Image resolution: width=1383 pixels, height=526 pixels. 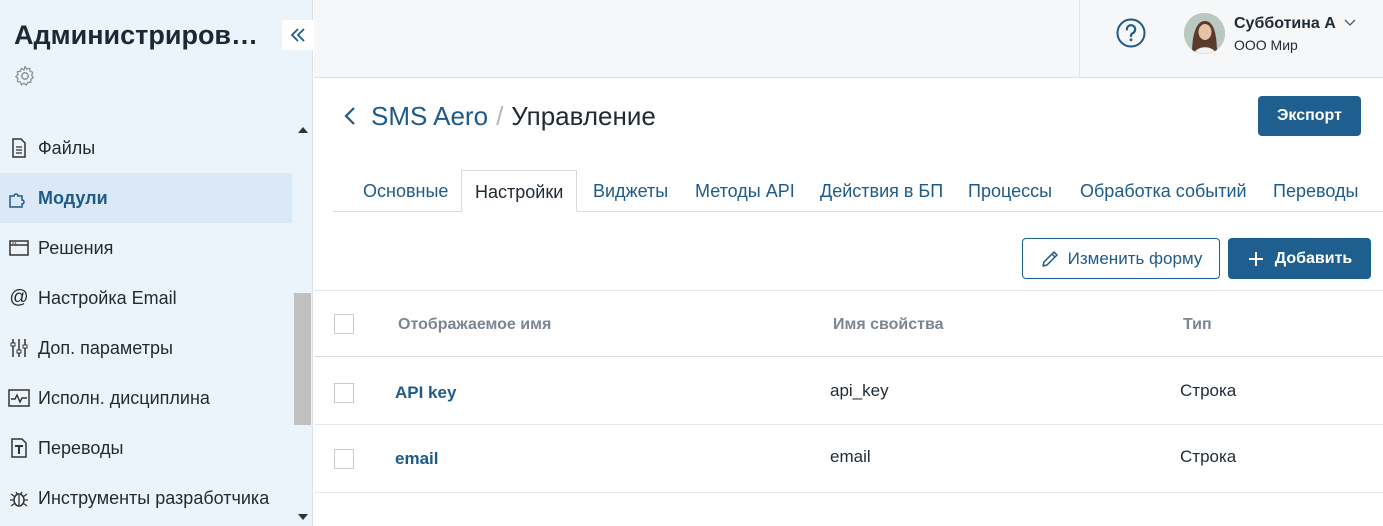 I want to click on export-button: Экспорт, so click(x=1309, y=116).